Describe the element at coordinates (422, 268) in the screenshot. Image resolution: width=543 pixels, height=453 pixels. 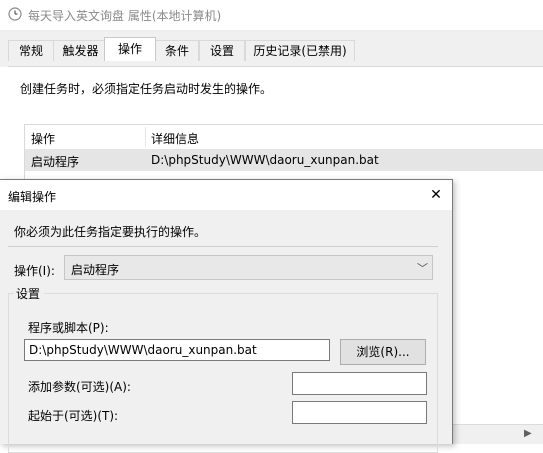
I see `chevron-down-icon: ﹀` at that location.